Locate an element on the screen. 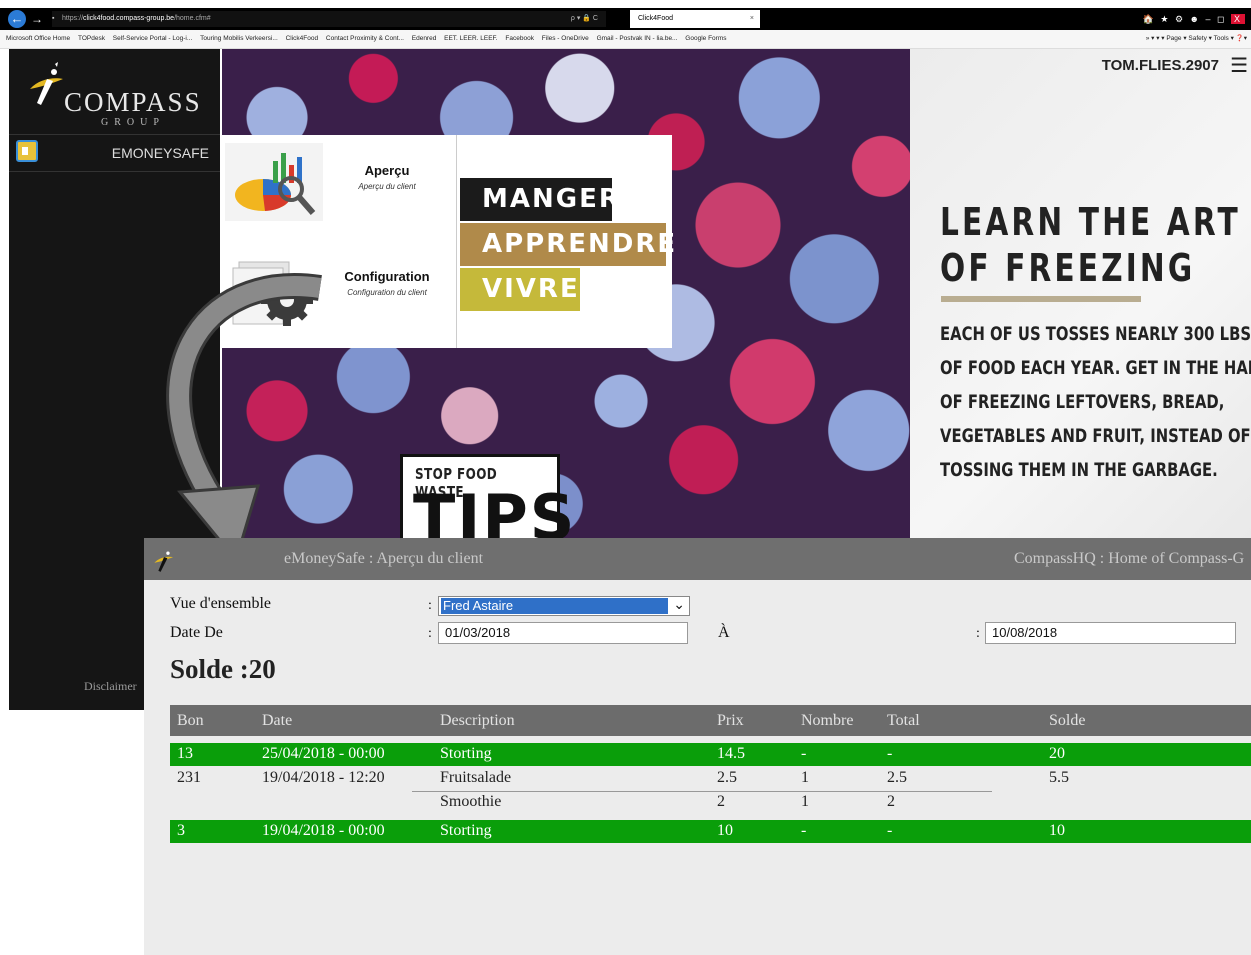 This screenshot has height=955, width=1251. date-to-input: 10/08/2018 is located at coordinates (1110, 633).